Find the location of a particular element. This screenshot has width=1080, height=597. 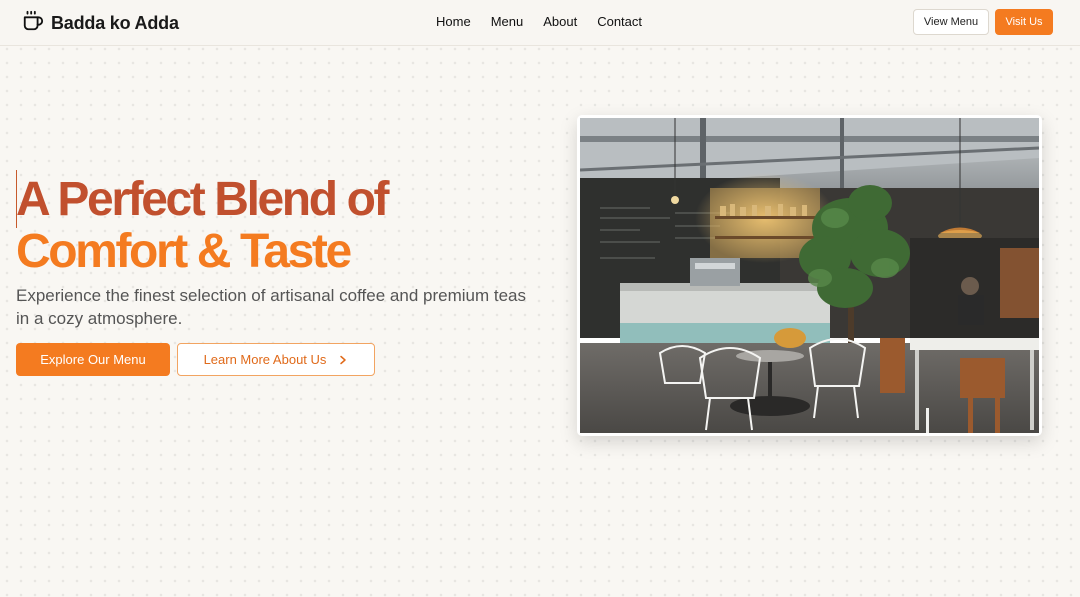

explore-menu-button: Explore Our Menu is located at coordinates (93, 359).